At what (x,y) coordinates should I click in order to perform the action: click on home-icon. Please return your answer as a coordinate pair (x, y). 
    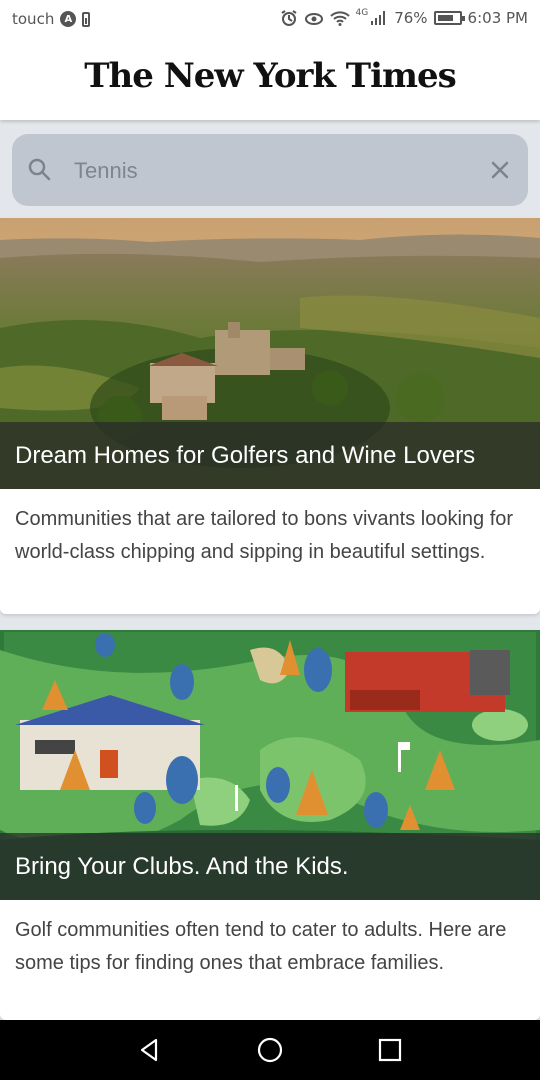
    Looking at the image, I should click on (270, 1050).